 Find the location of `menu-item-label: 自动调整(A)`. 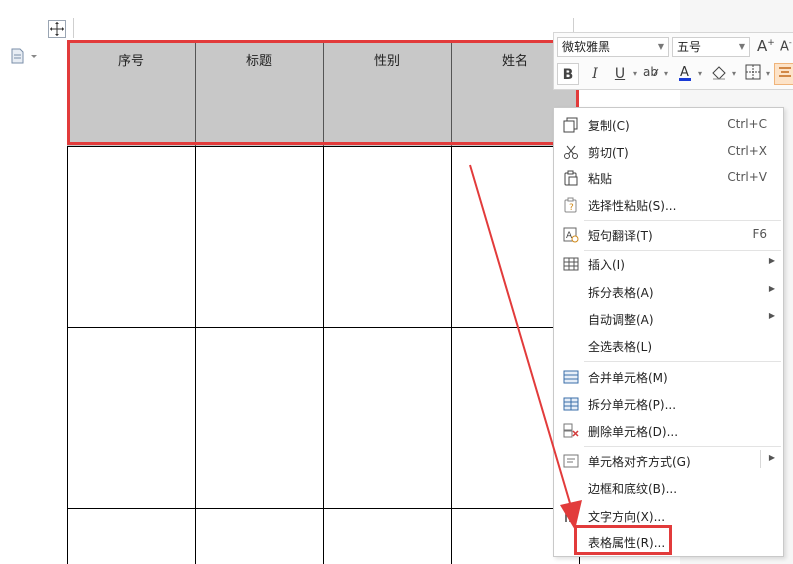

menu-item-label: 自动调整(A) is located at coordinates (621, 320).